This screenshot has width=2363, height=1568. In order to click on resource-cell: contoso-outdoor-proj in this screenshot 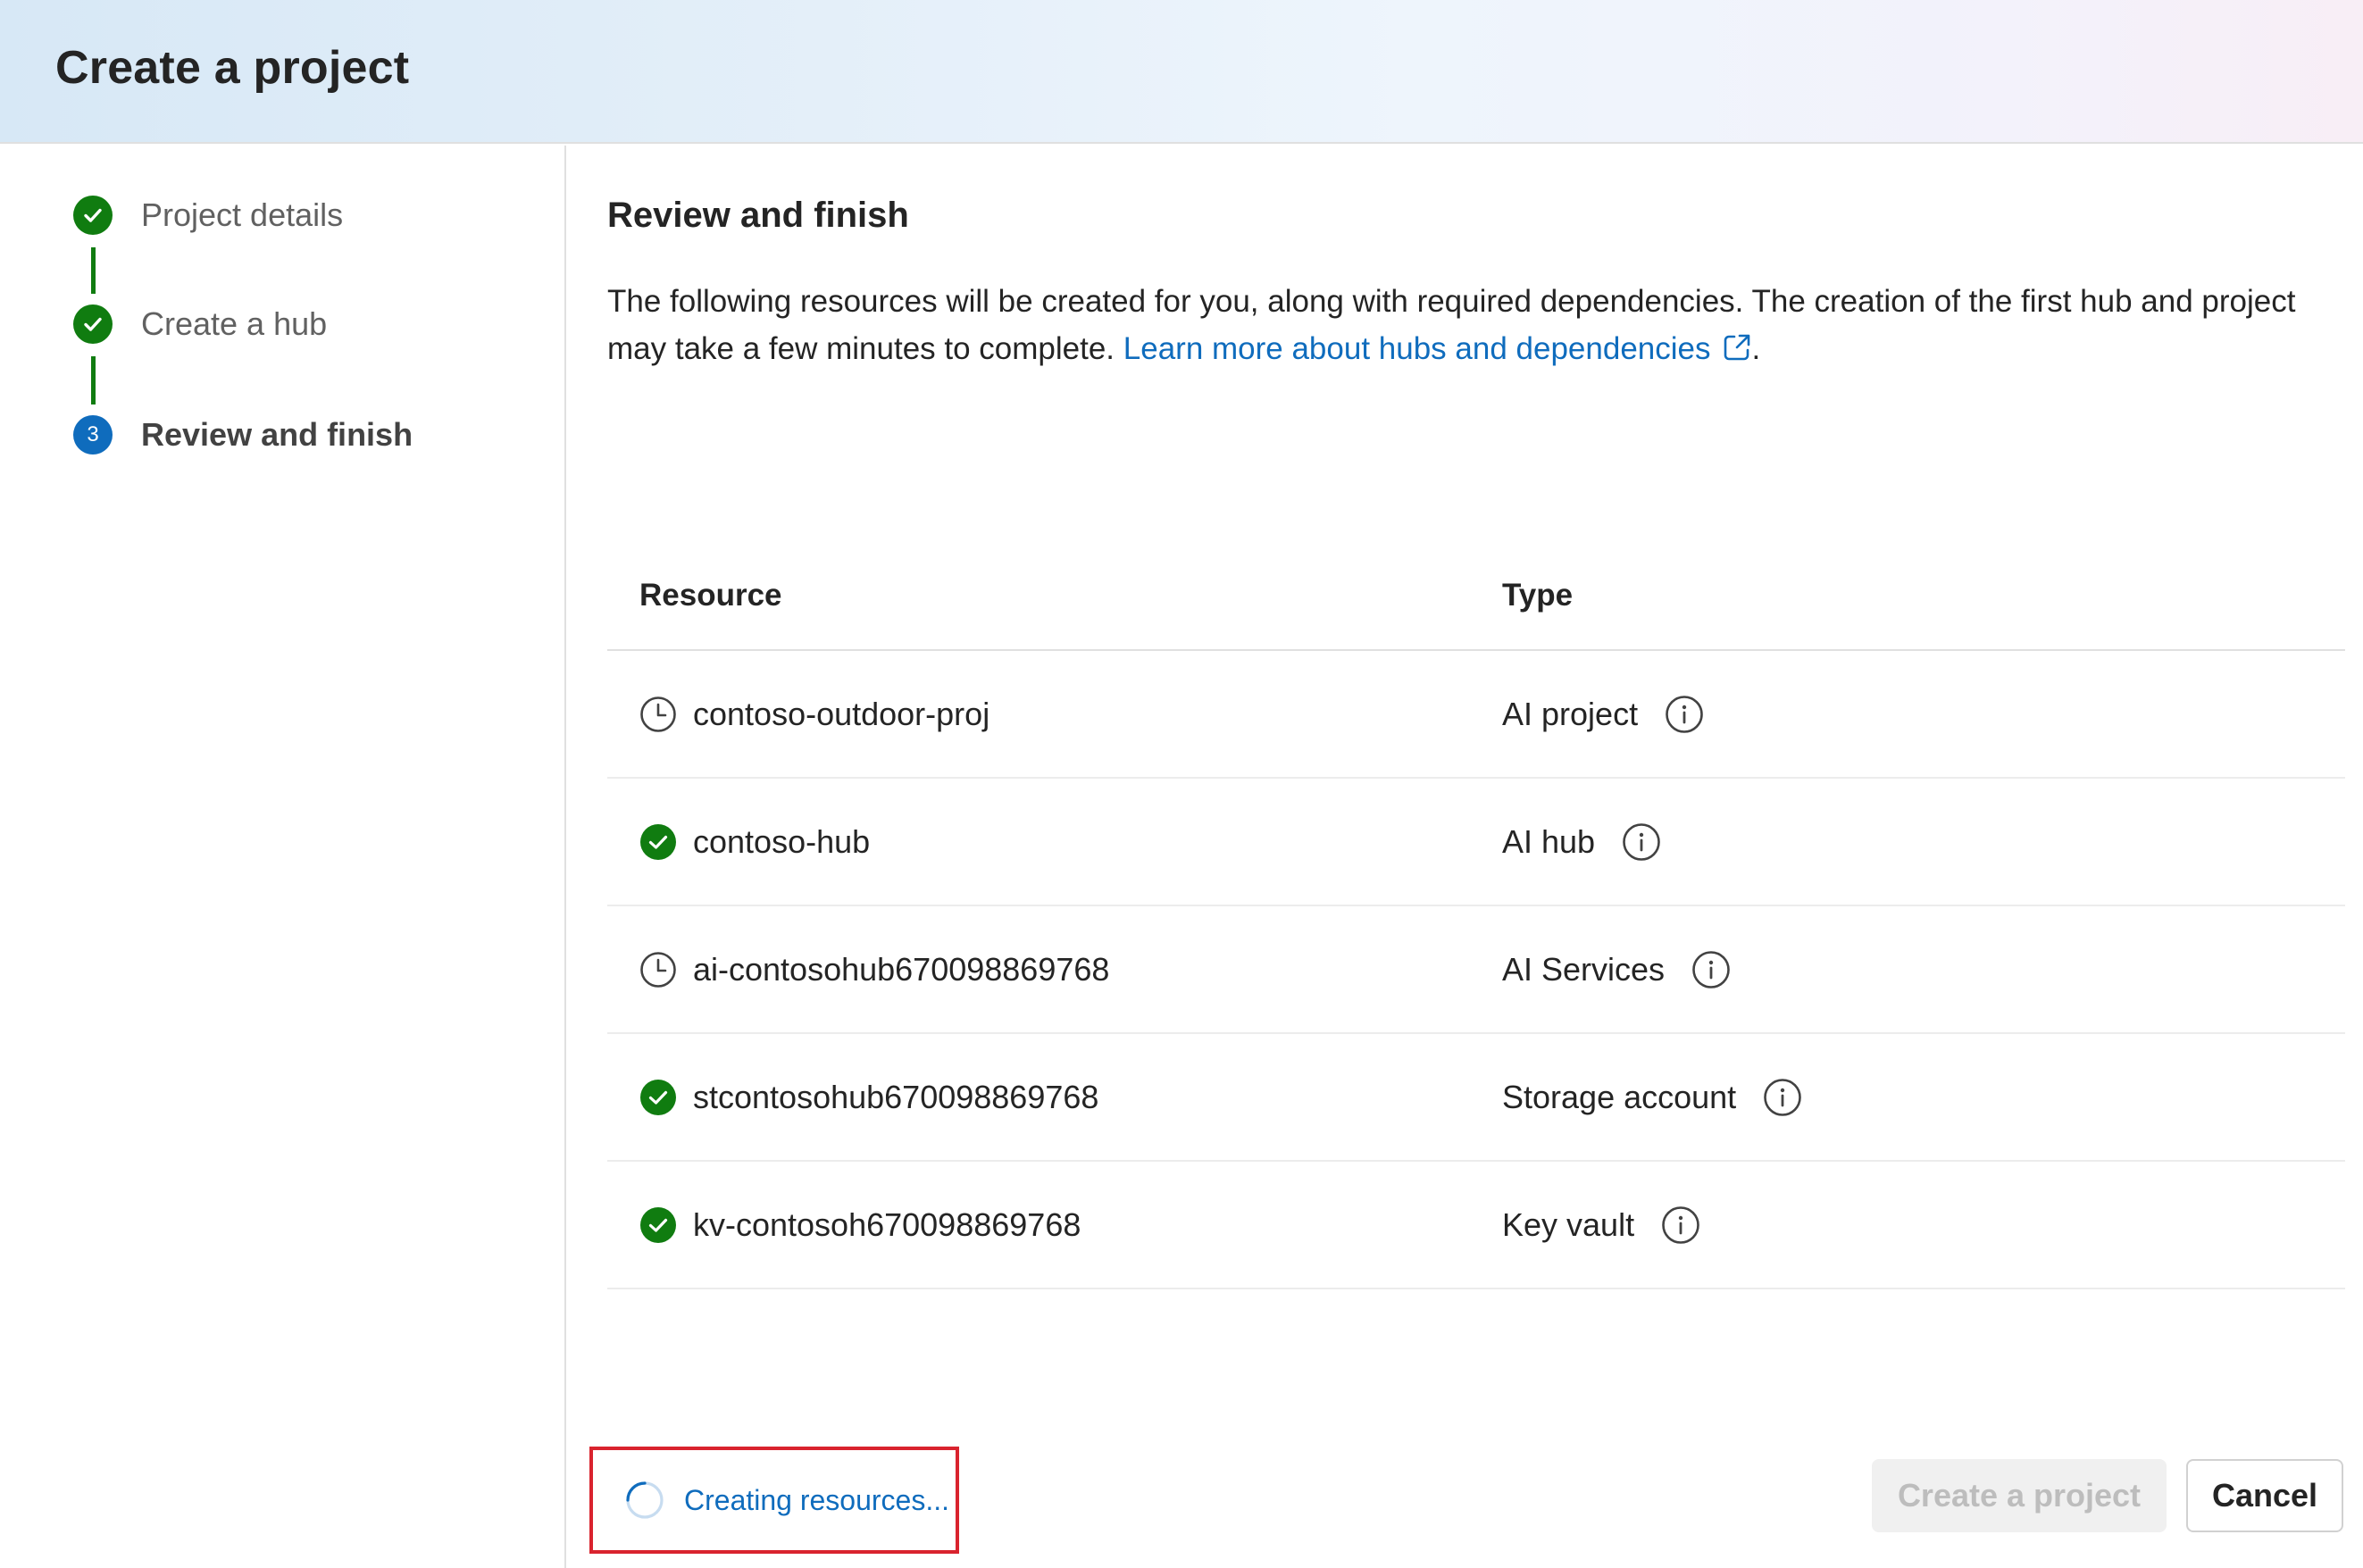, I will do `click(814, 714)`.